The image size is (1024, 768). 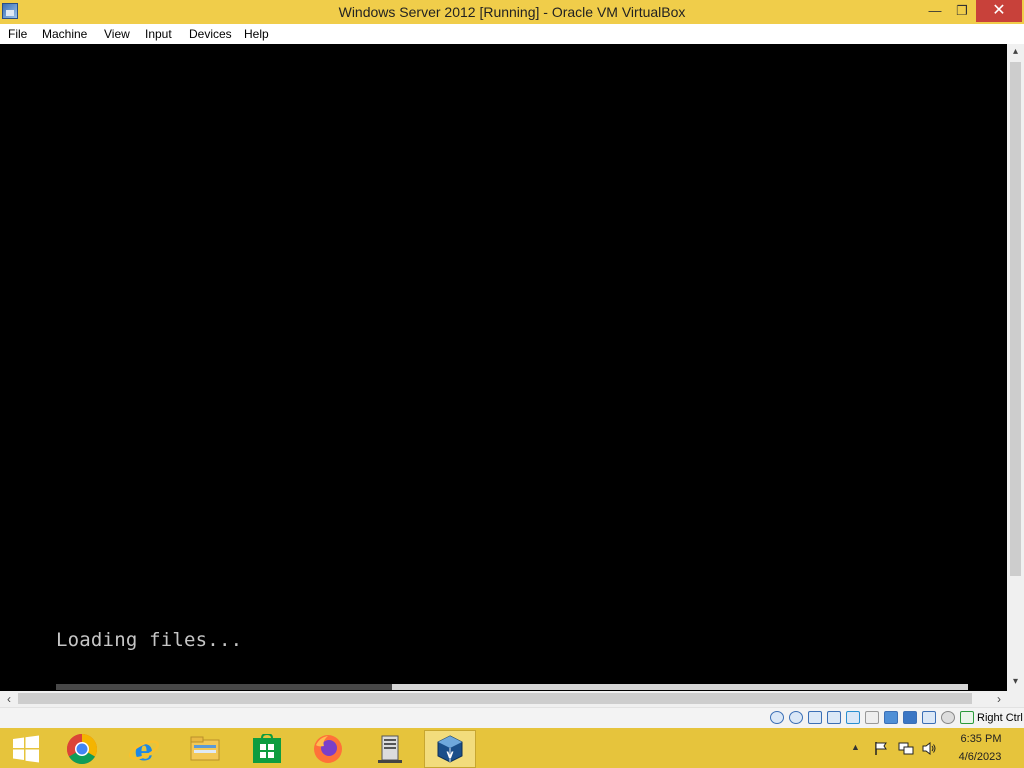 I want to click on svg-text: e, so click(x=143, y=749).